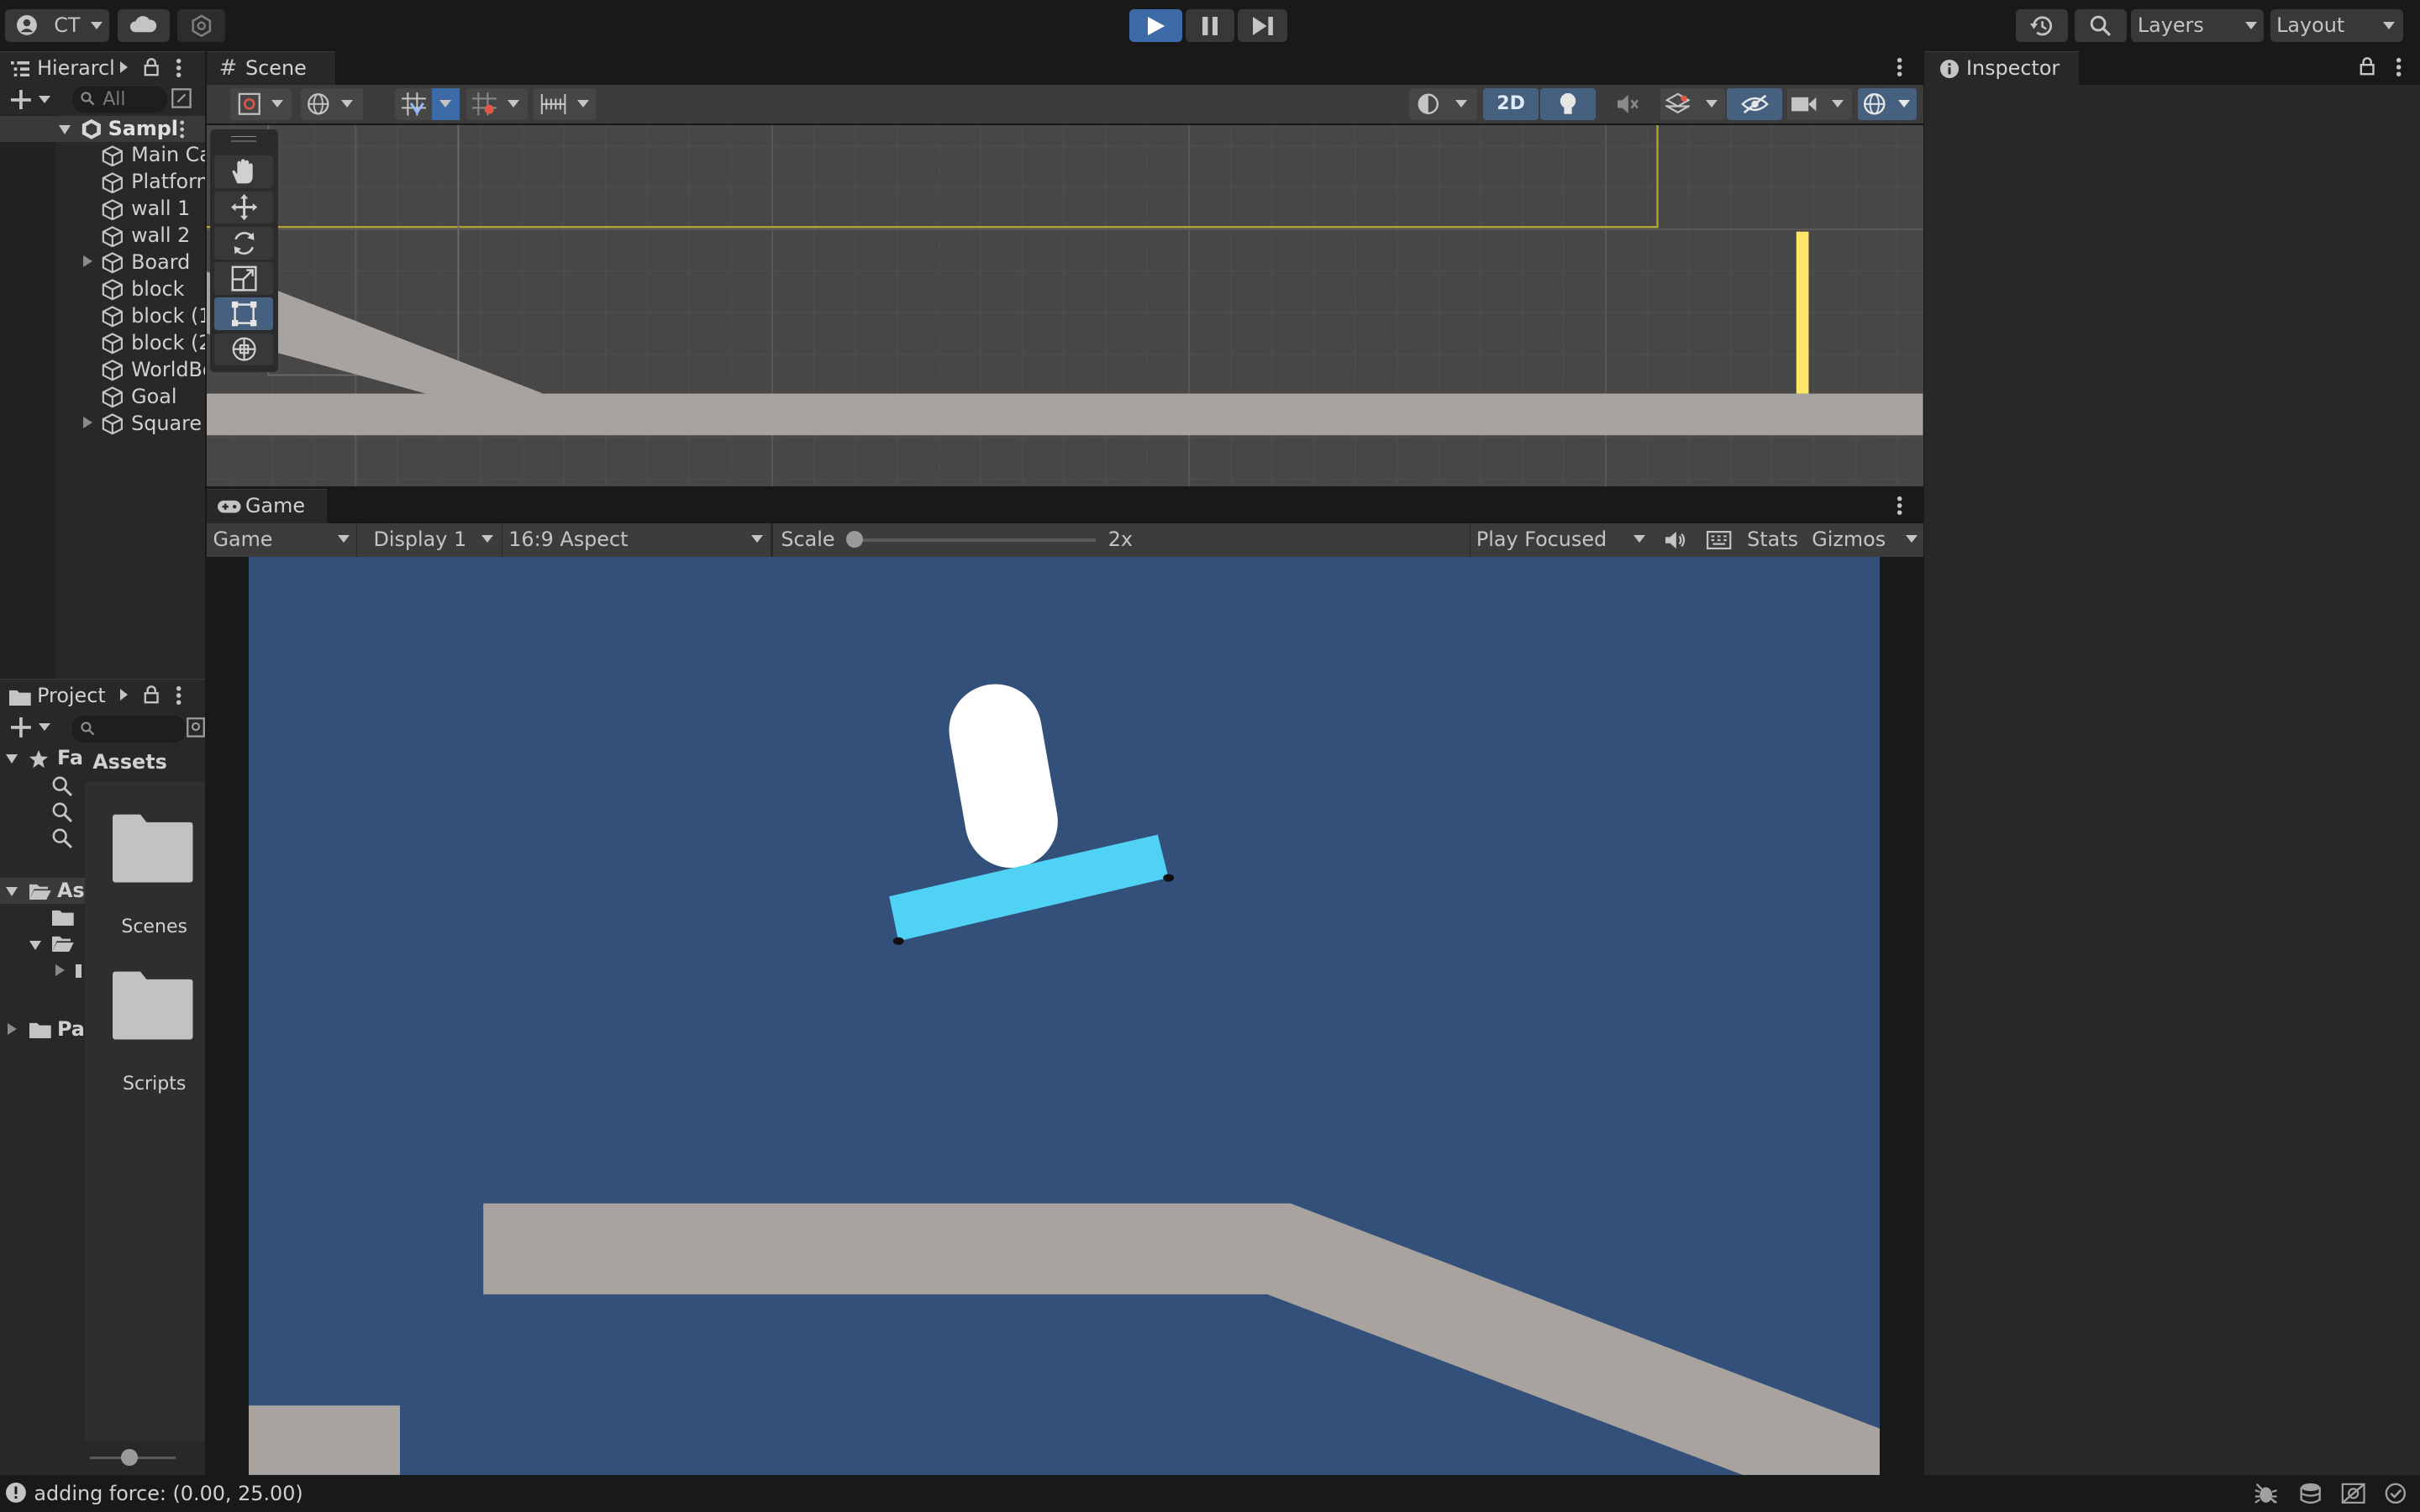  I want to click on project-search-input, so click(129, 729).